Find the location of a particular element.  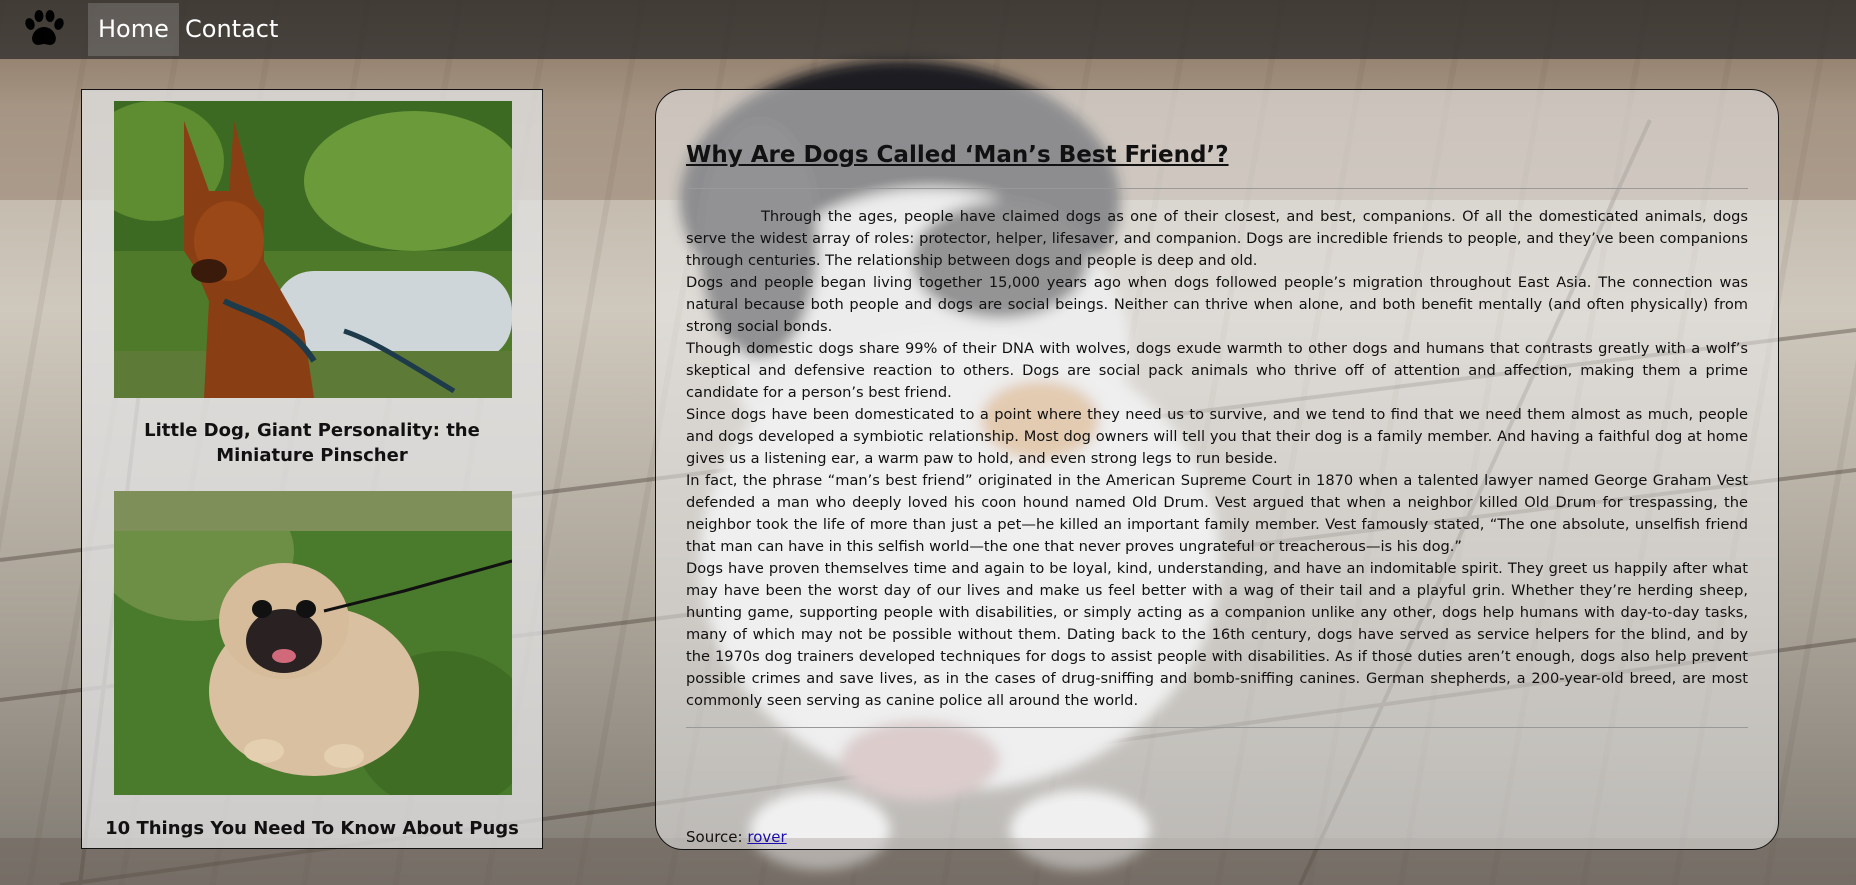

nav-contact-link: Contact is located at coordinates (231, 29).